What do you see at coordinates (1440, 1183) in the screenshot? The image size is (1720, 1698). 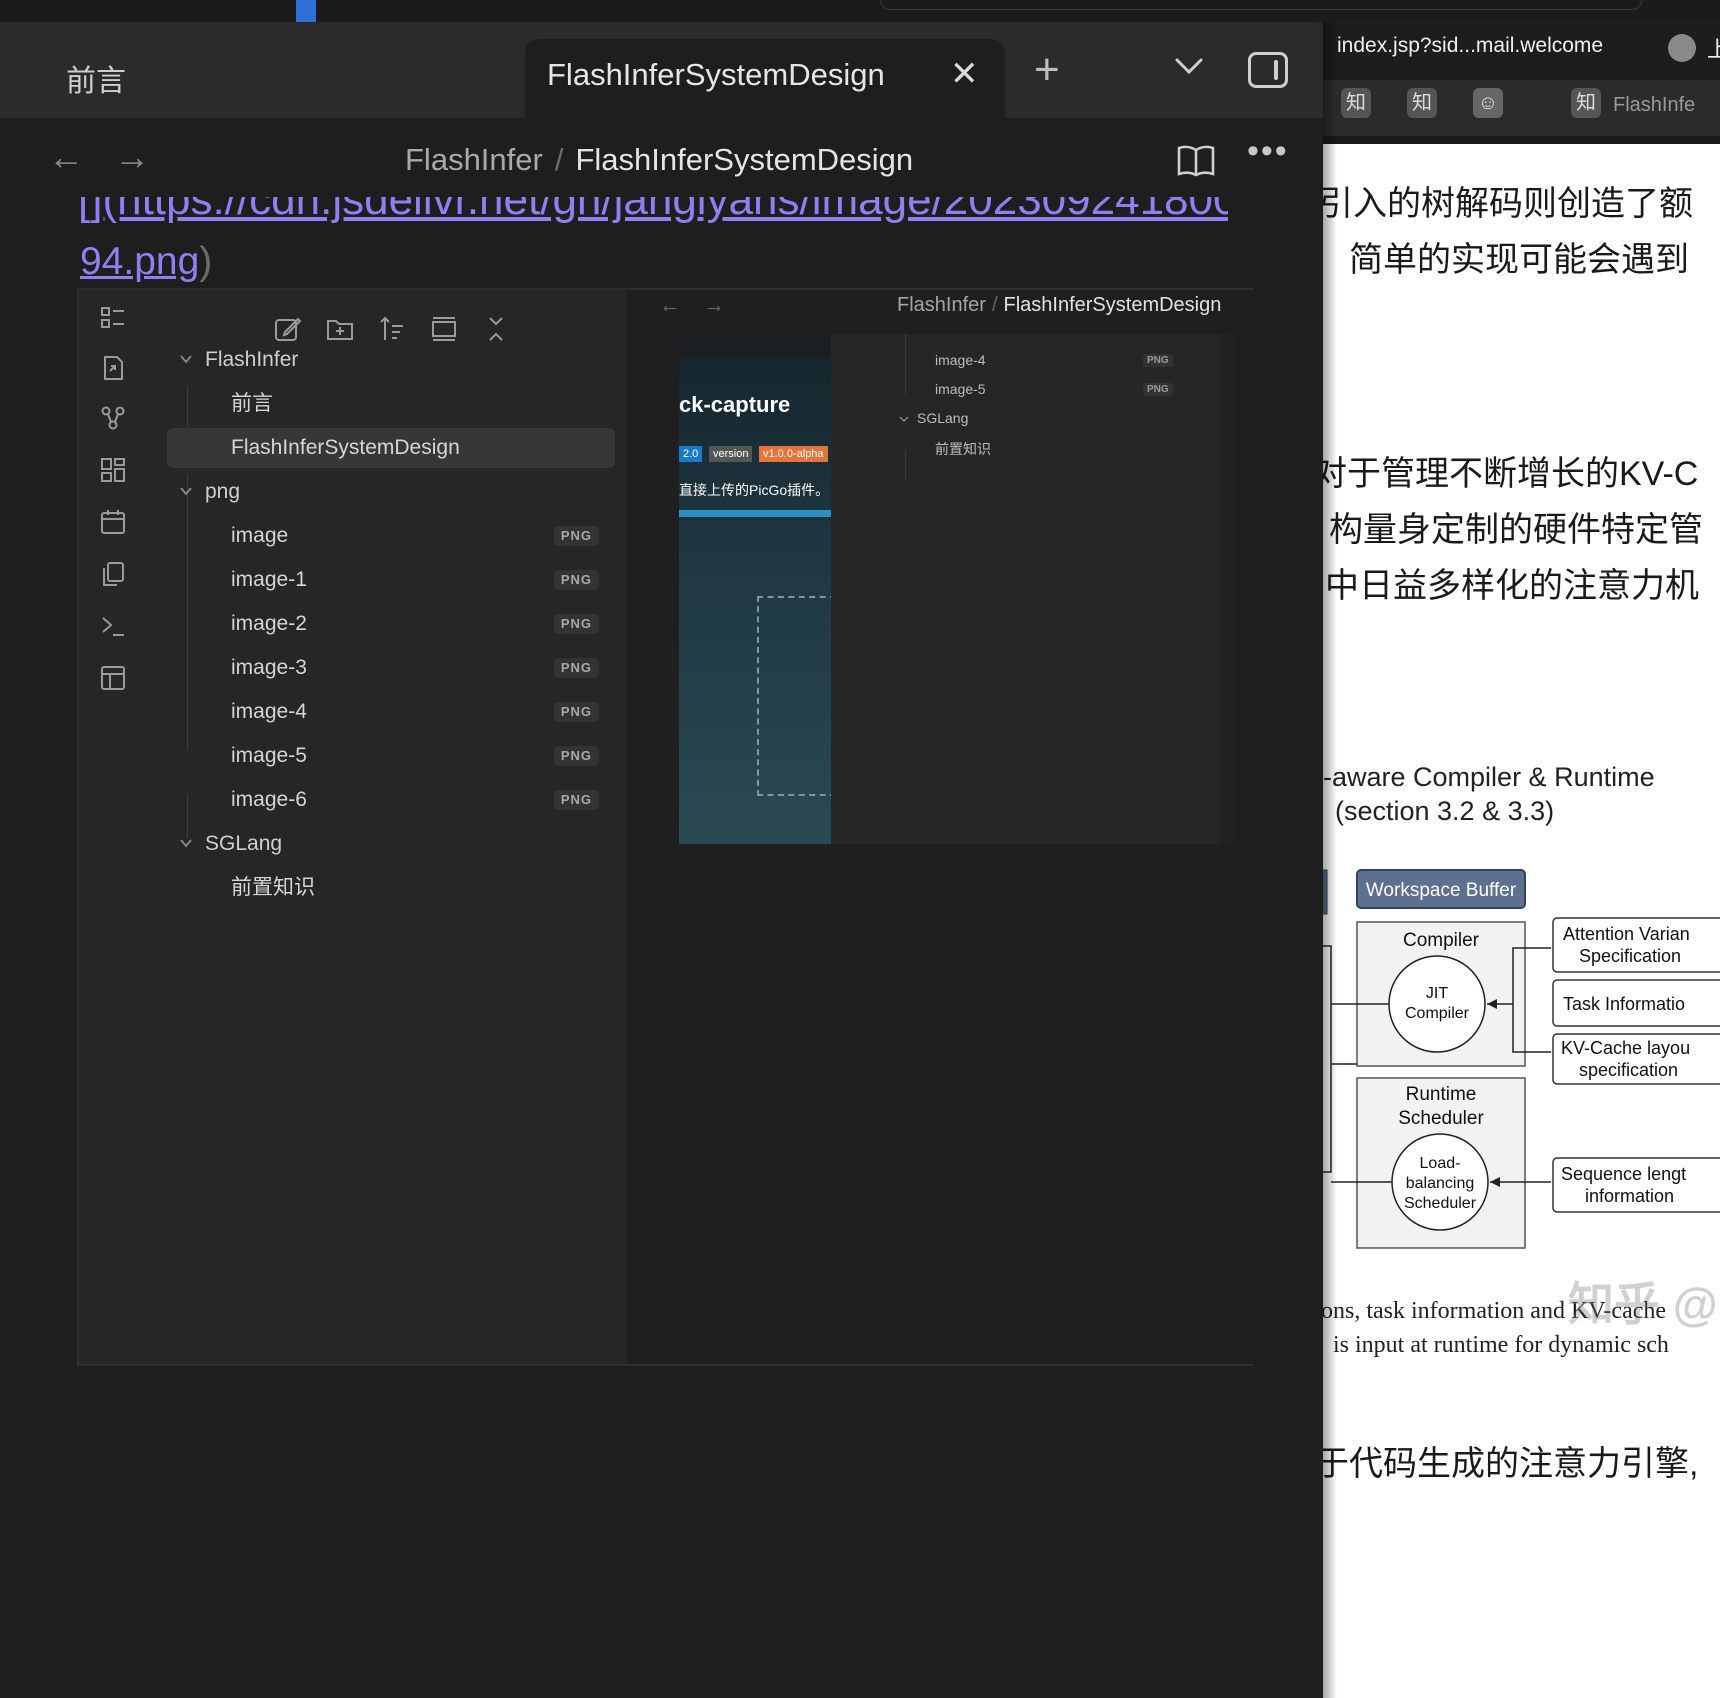 I see `balancing-label: balancing` at bounding box center [1440, 1183].